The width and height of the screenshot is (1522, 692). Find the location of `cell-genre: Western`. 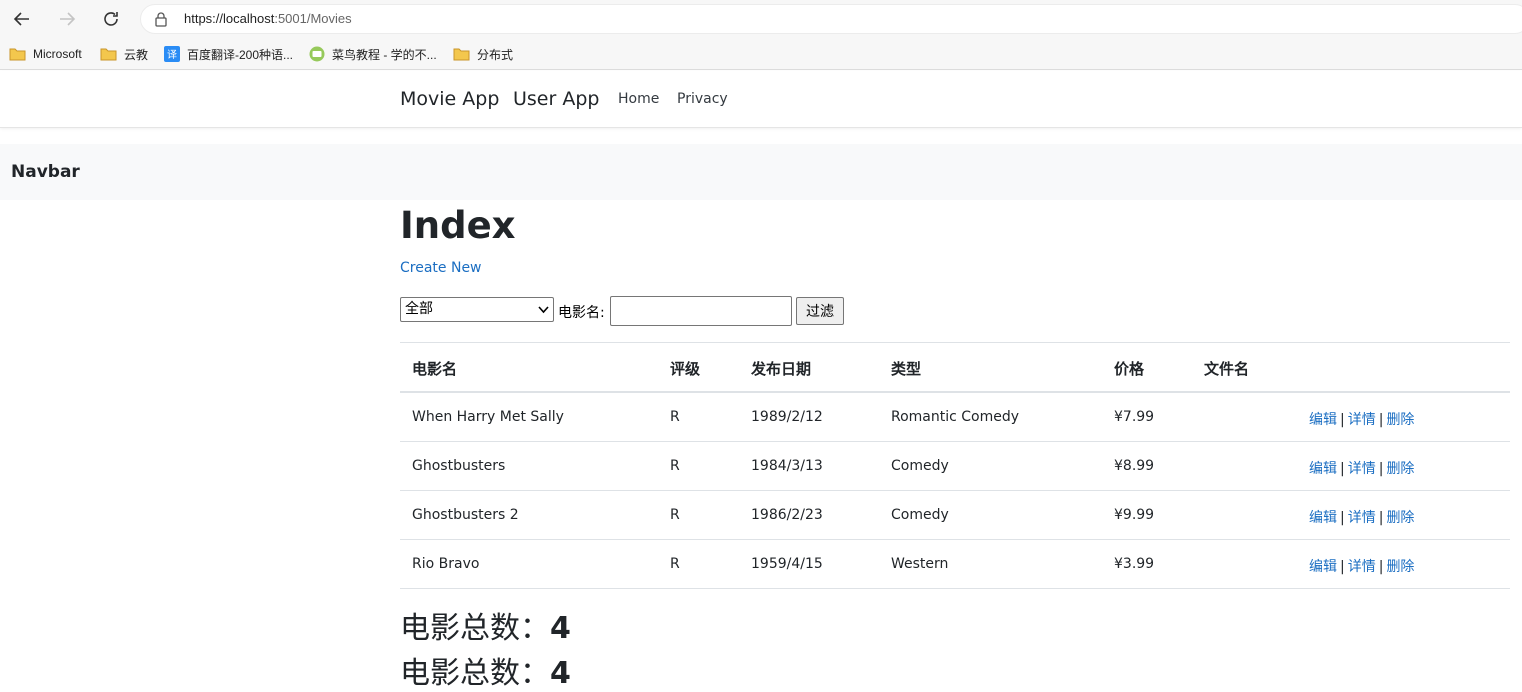

cell-genre: Western is located at coordinates (920, 564).